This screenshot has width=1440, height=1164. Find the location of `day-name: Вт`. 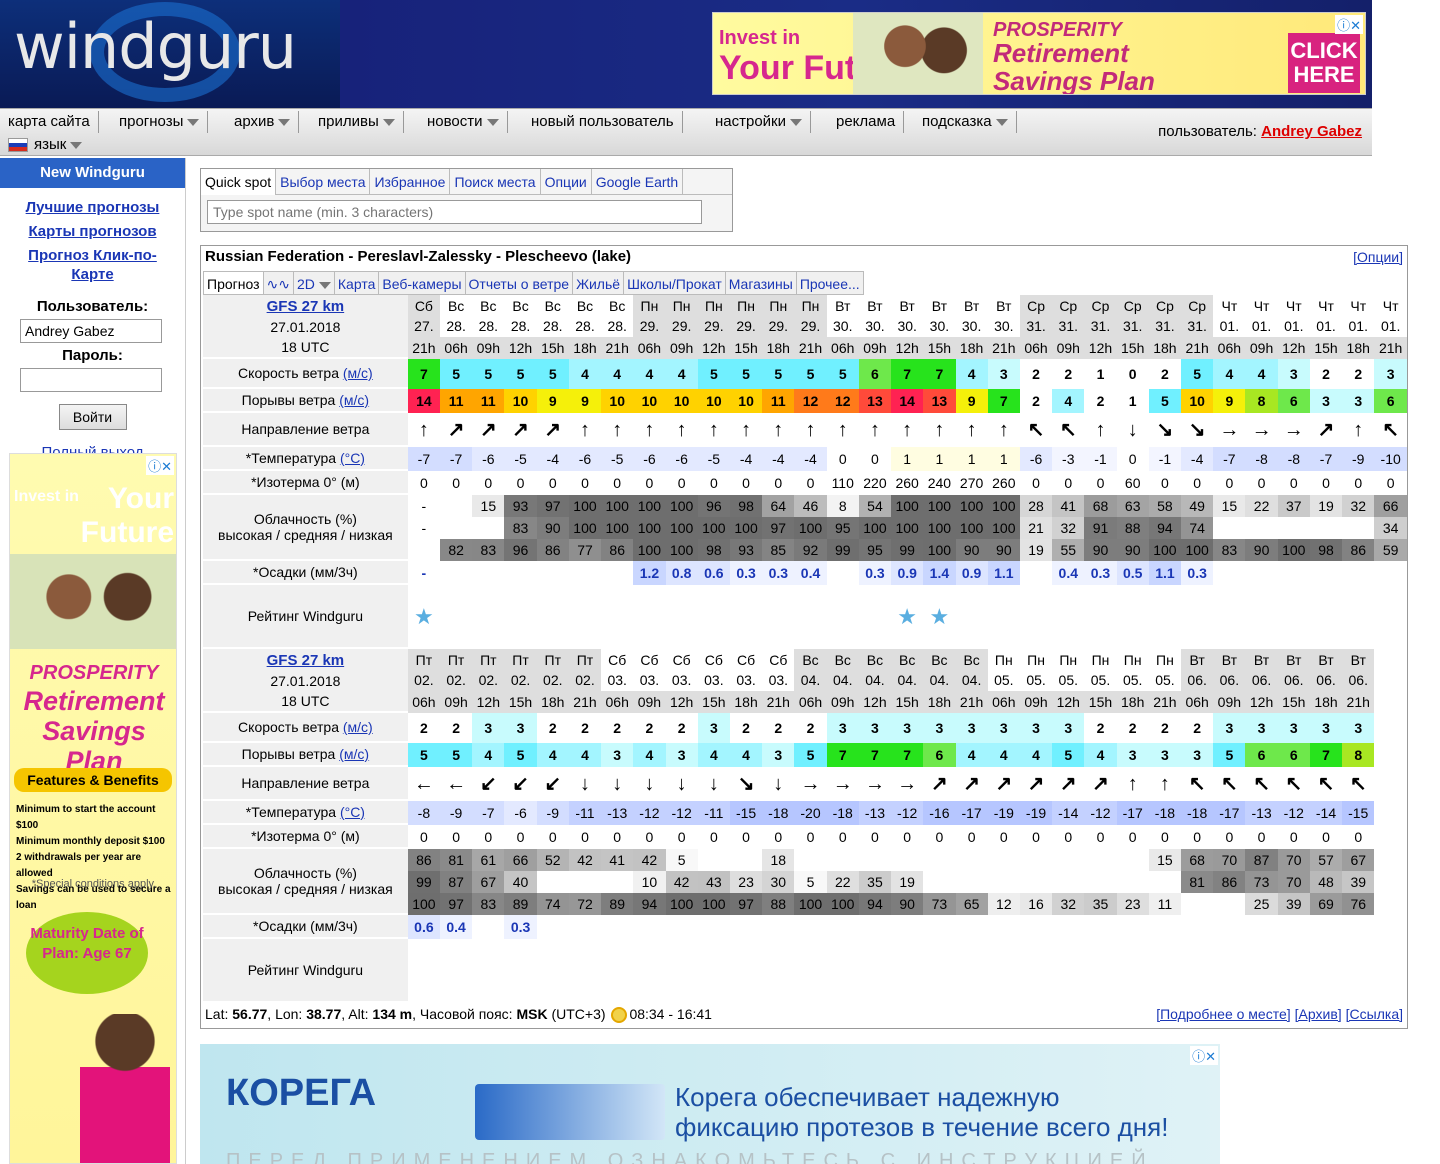

day-name: Вт is located at coordinates (971, 306).